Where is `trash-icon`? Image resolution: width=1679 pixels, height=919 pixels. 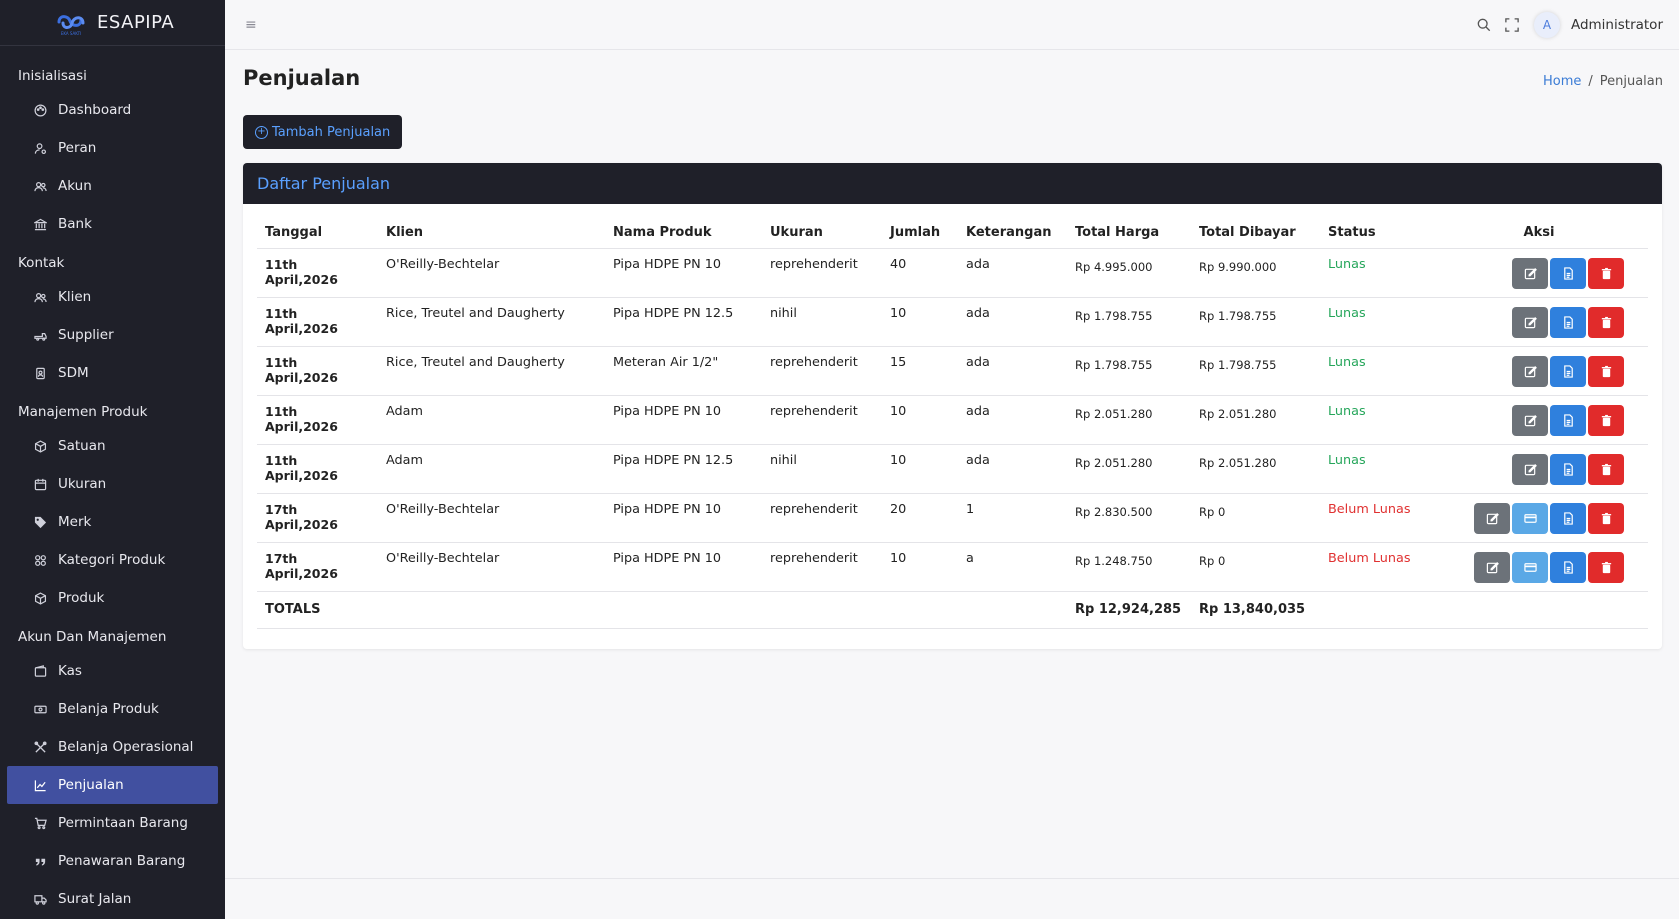
trash-icon is located at coordinates (1606, 518).